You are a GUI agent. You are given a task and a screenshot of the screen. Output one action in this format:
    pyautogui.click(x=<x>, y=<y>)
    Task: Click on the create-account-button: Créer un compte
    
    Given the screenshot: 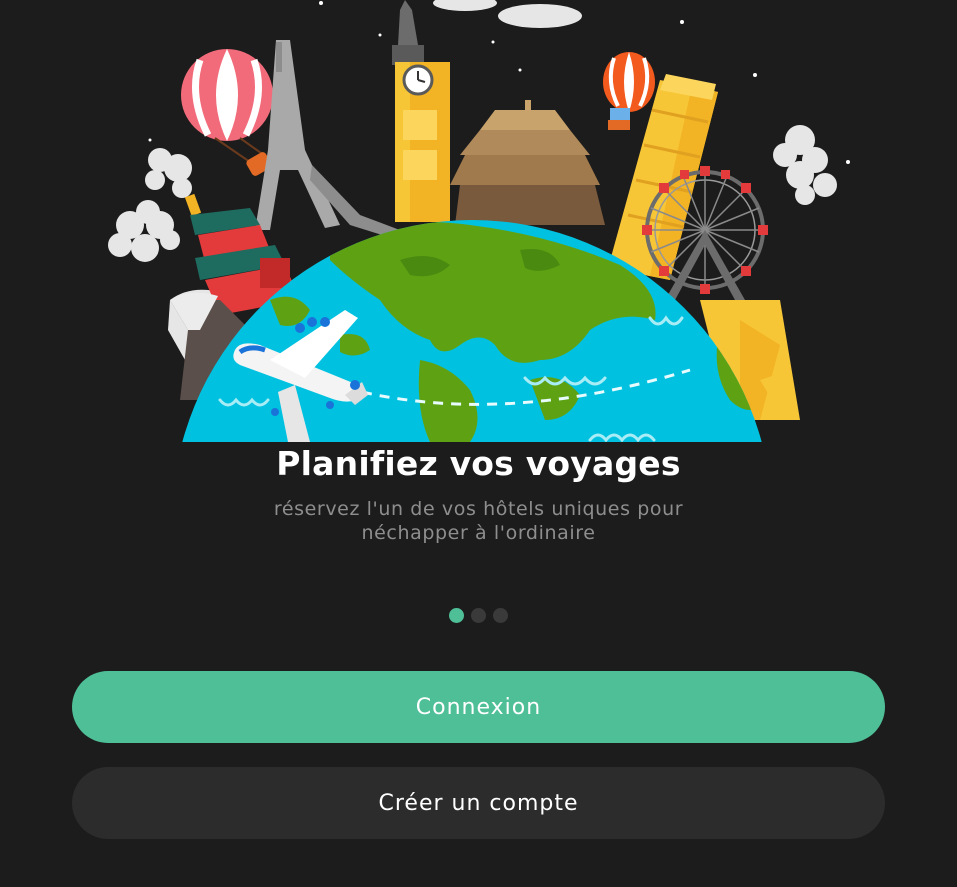 What is the action you would take?
    pyautogui.click(x=478, y=803)
    